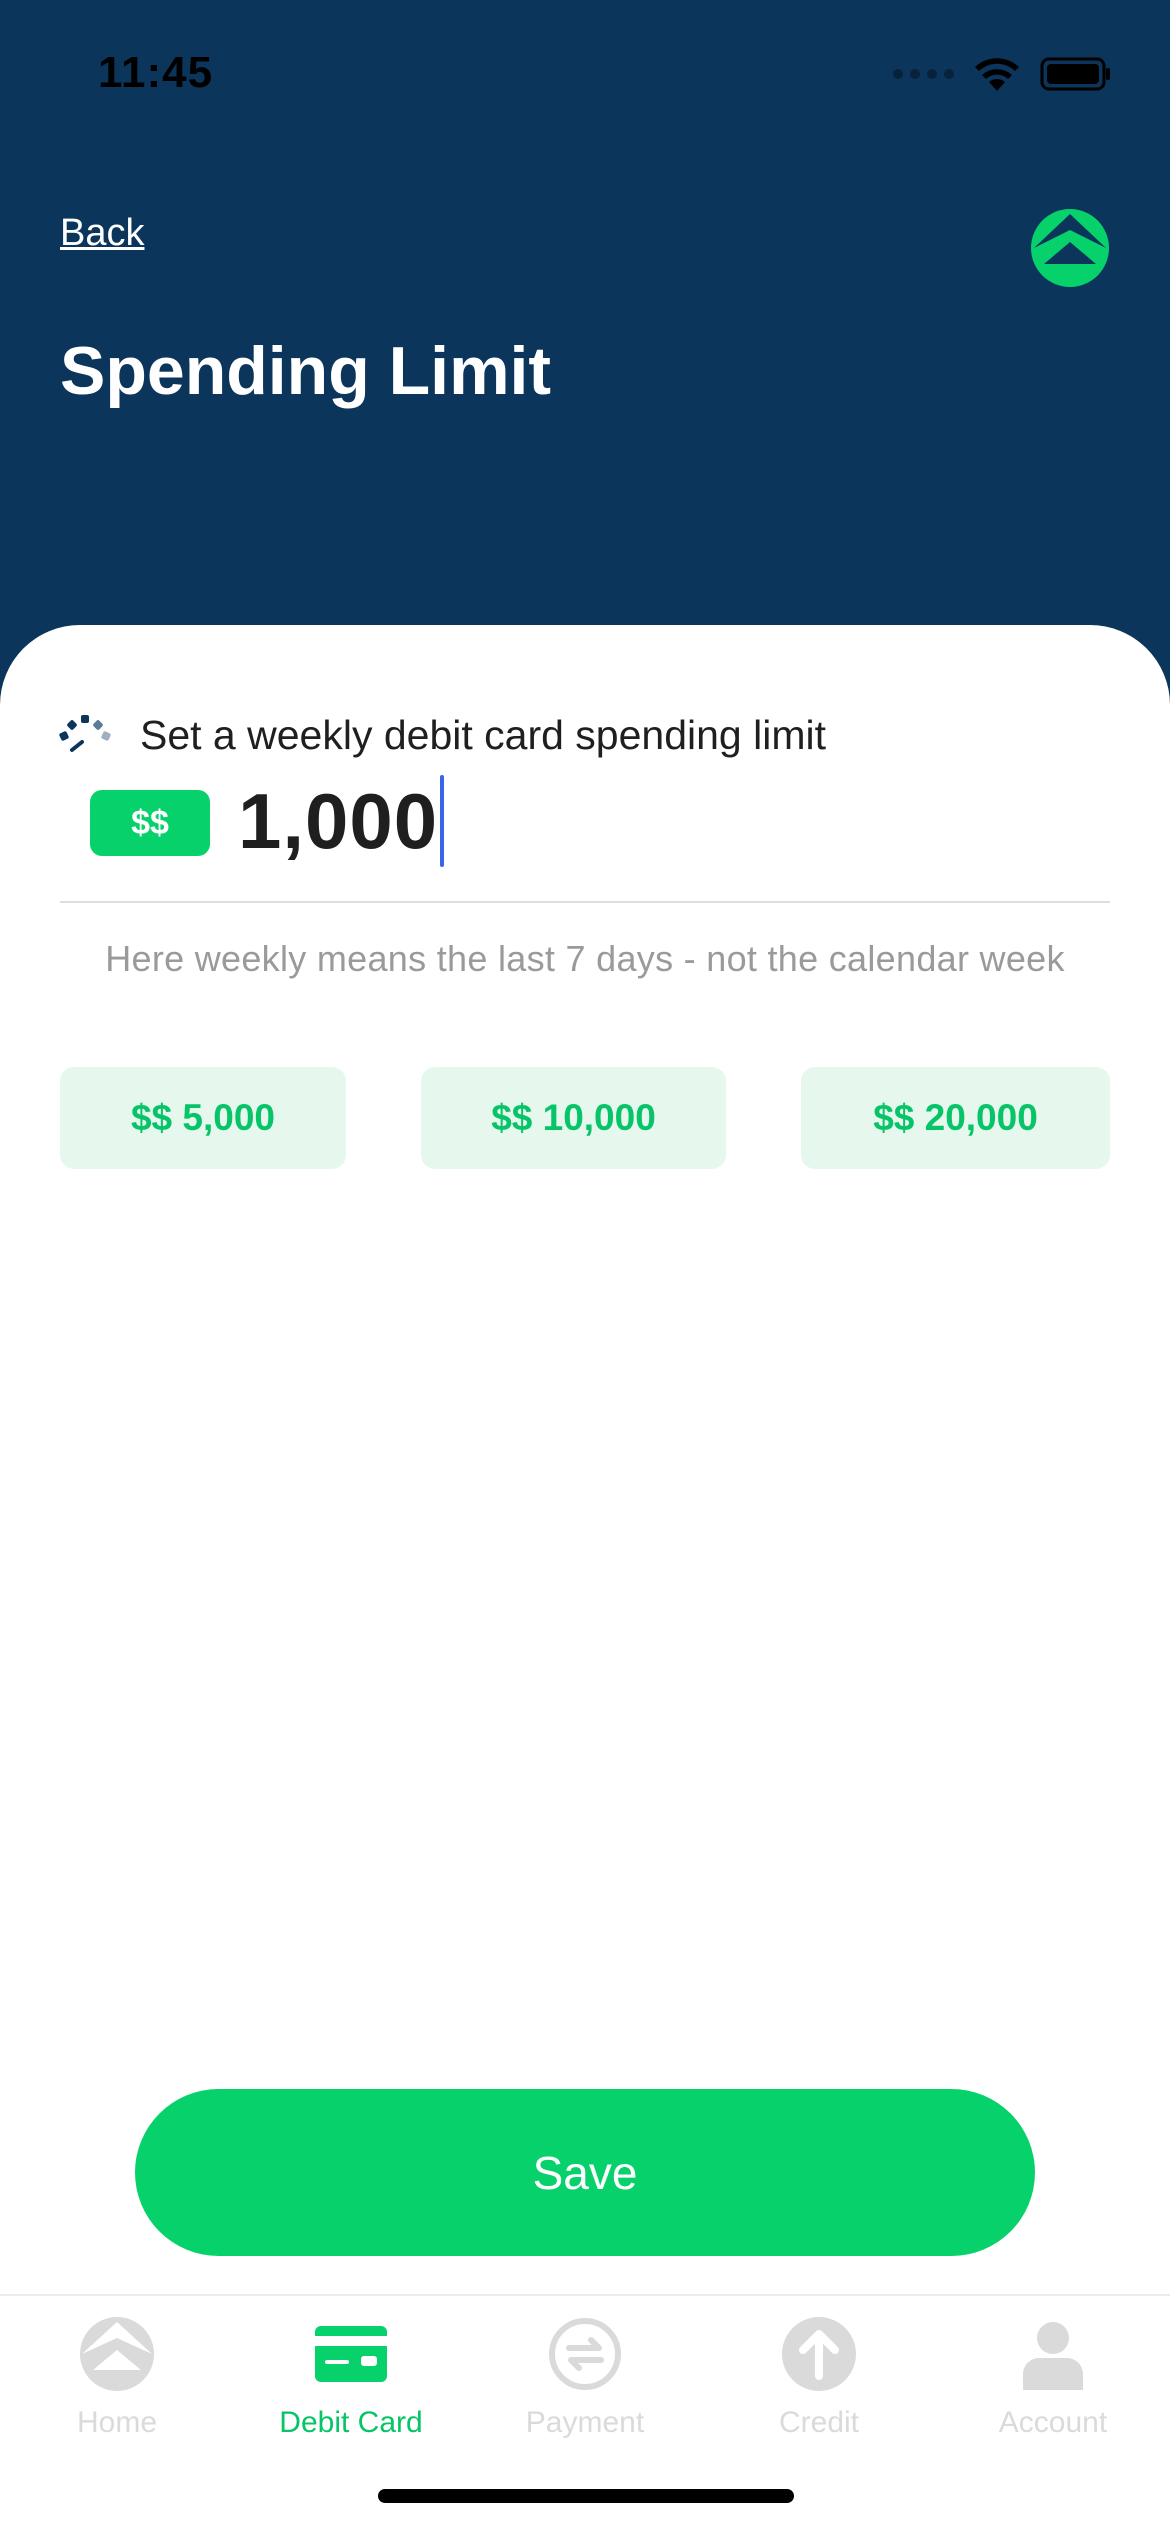 This screenshot has height=2532, width=1170. What do you see at coordinates (117, 2354) in the screenshot?
I see `home-icon` at bounding box center [117, 2354].